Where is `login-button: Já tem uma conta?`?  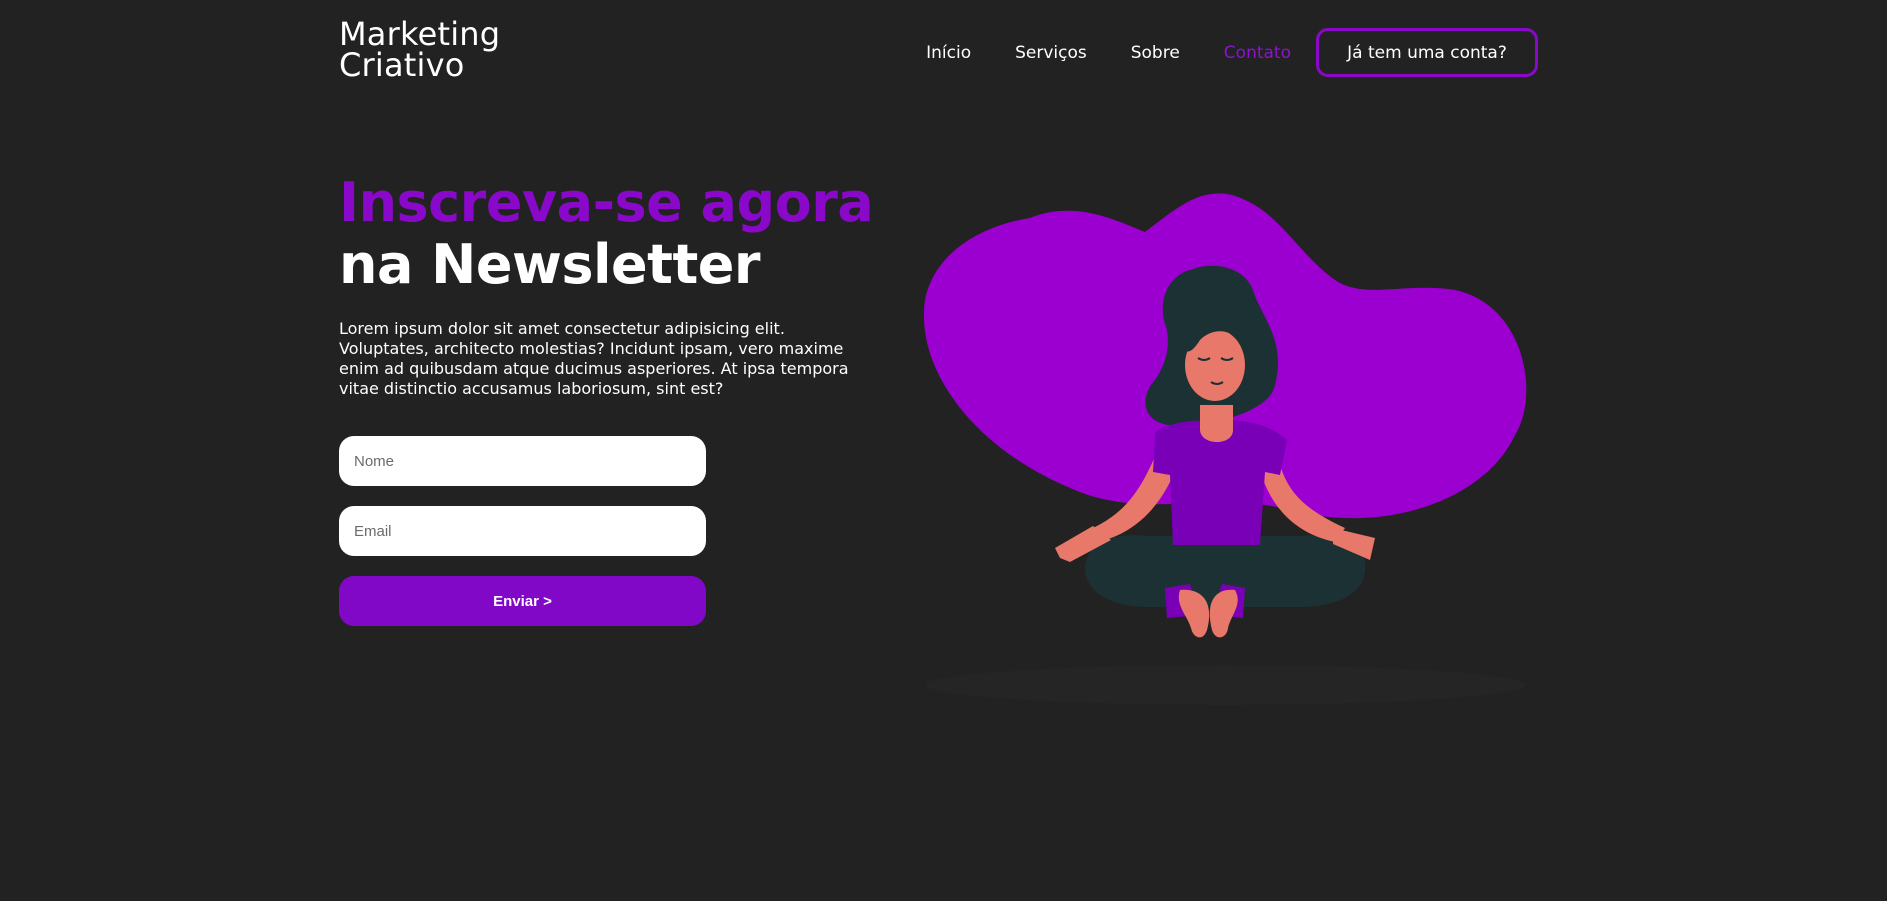
login-button: Já tem uma conta? is located at coordinates (1427, 52).